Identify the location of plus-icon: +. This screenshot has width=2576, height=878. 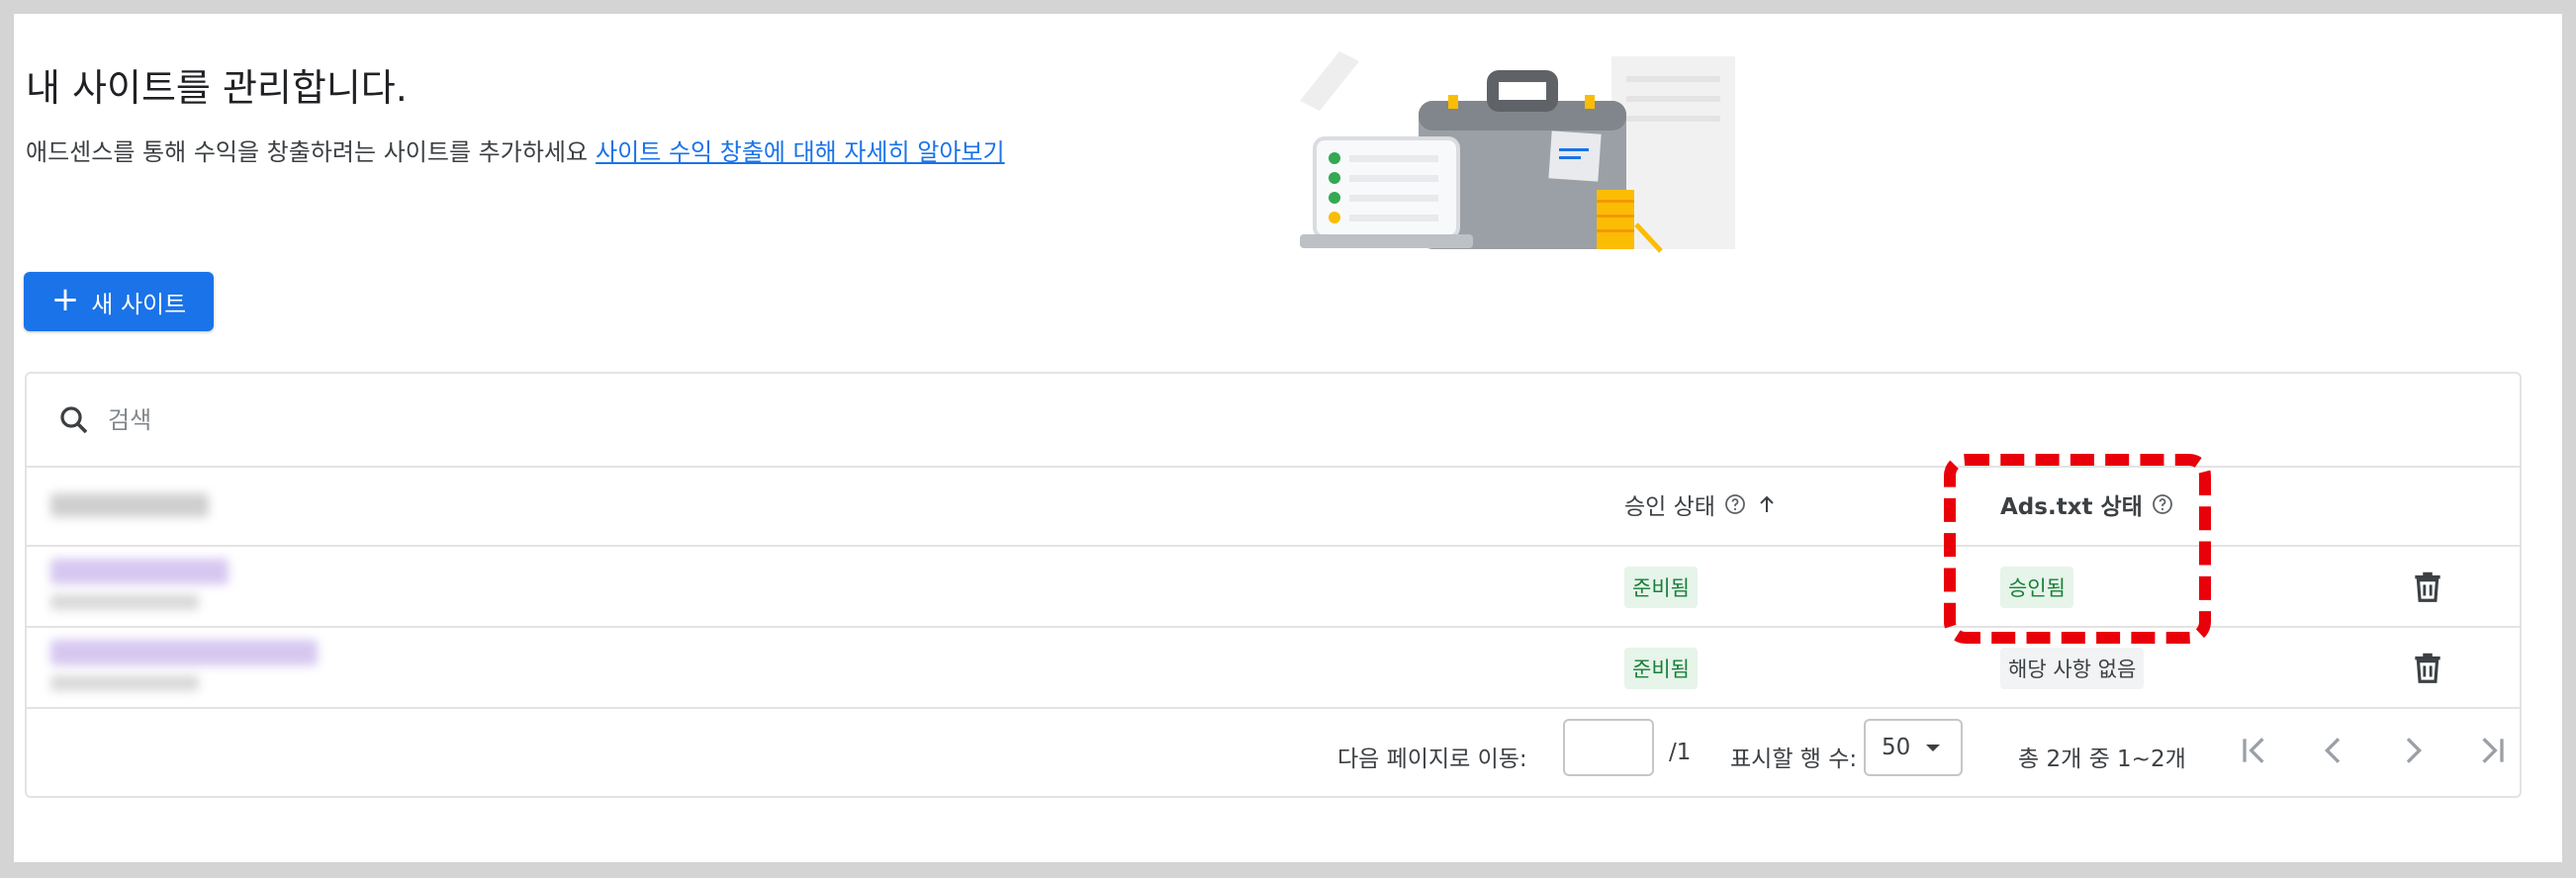
(65, 299).